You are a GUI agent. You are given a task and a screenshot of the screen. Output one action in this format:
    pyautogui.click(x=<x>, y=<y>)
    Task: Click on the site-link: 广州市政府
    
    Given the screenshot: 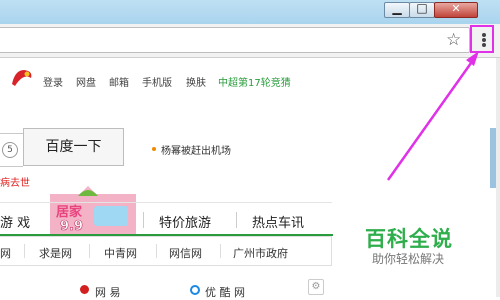 What is the action you would take?
    pyautogui.click(x=260, y=253)
    